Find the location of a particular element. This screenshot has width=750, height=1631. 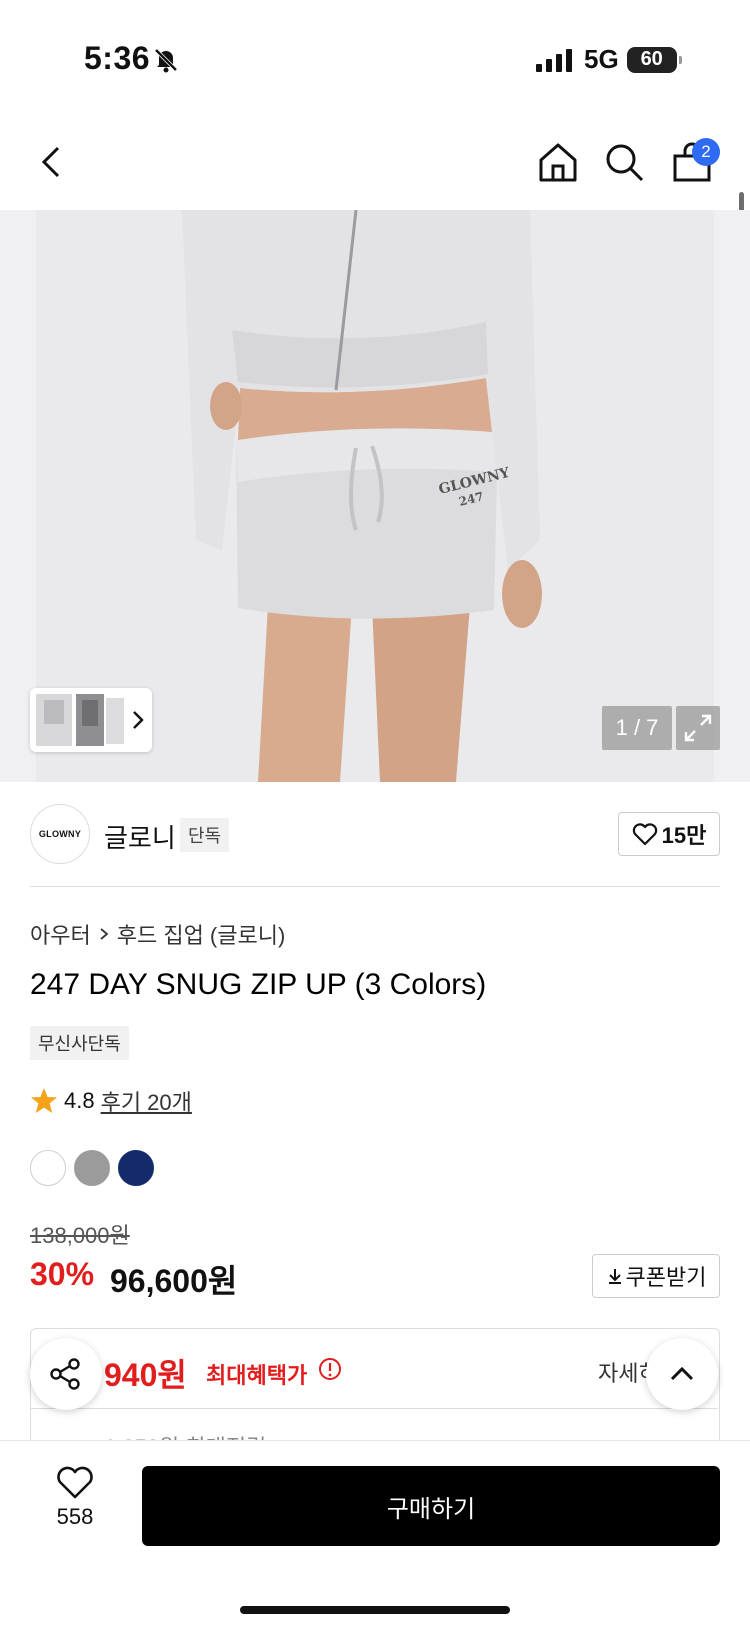

brand-logo-text: GLOWNY is located at coordinates (60, 834).